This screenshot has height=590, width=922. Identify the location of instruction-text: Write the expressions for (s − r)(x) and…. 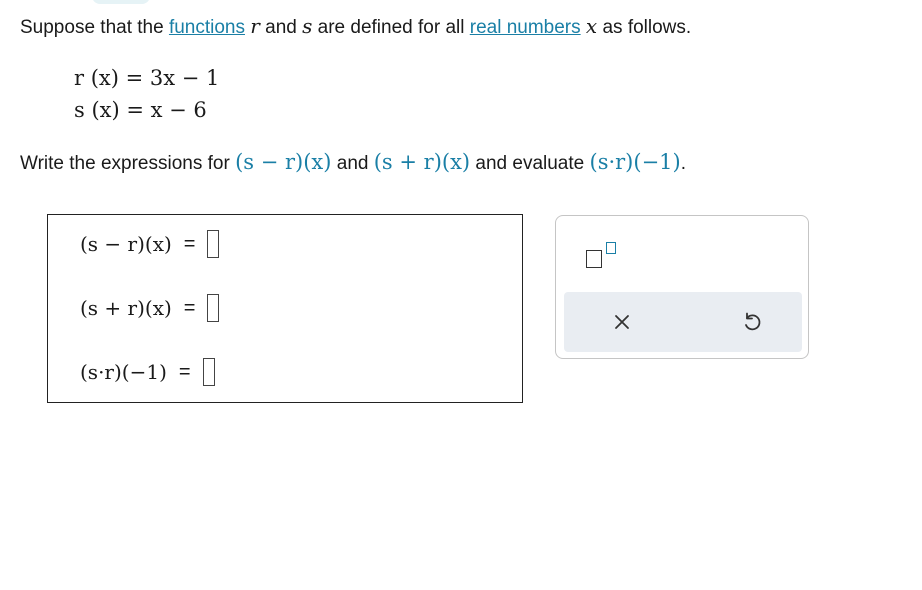
(353, 162).